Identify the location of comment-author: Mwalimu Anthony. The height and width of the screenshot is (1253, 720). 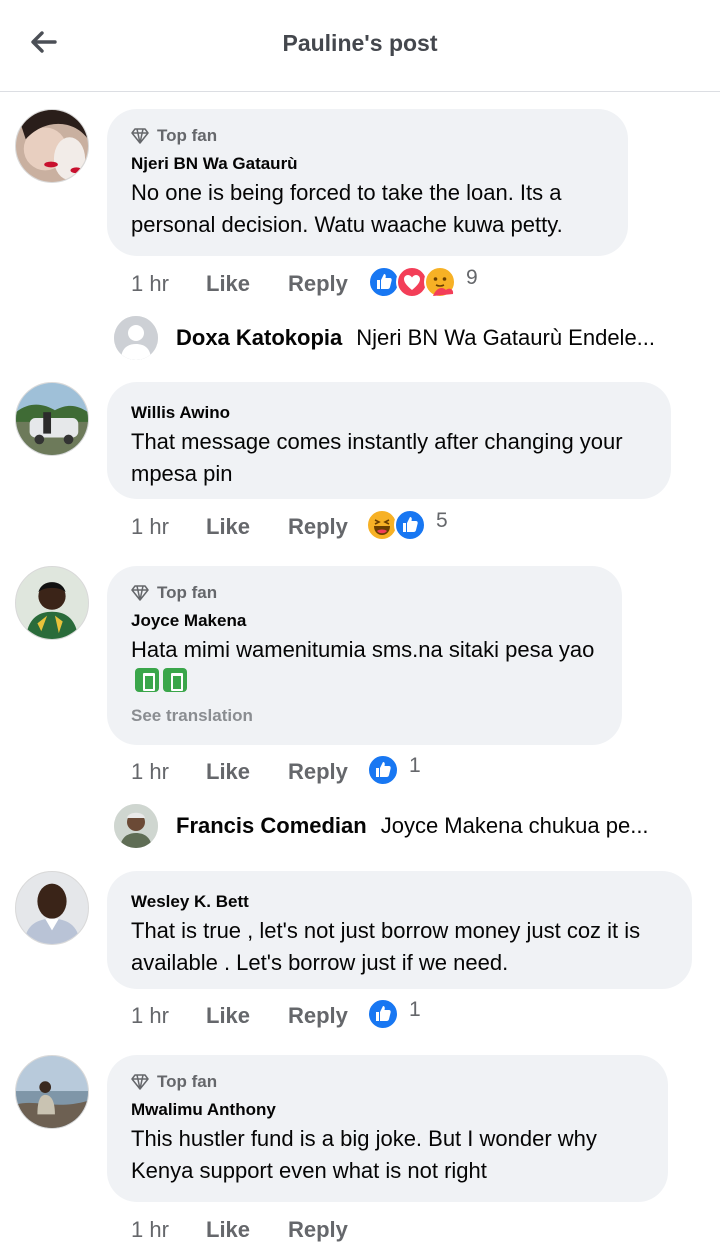
(387, 1110).